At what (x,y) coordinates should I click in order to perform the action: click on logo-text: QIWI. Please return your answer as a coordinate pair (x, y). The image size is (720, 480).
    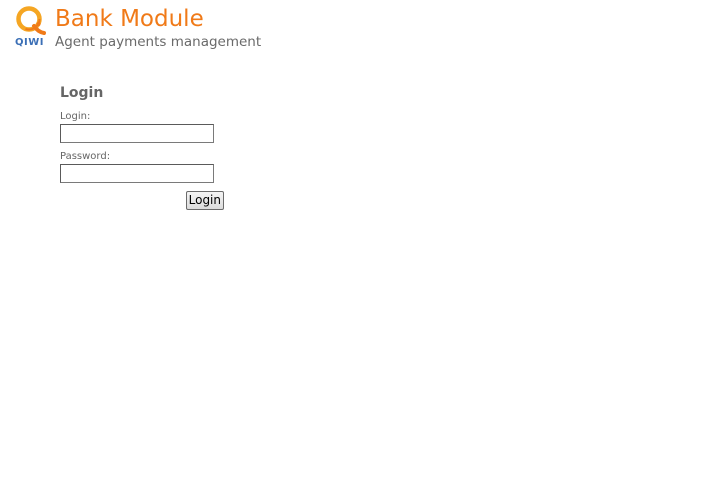
    Looking at the image, I should click on (29, 42).